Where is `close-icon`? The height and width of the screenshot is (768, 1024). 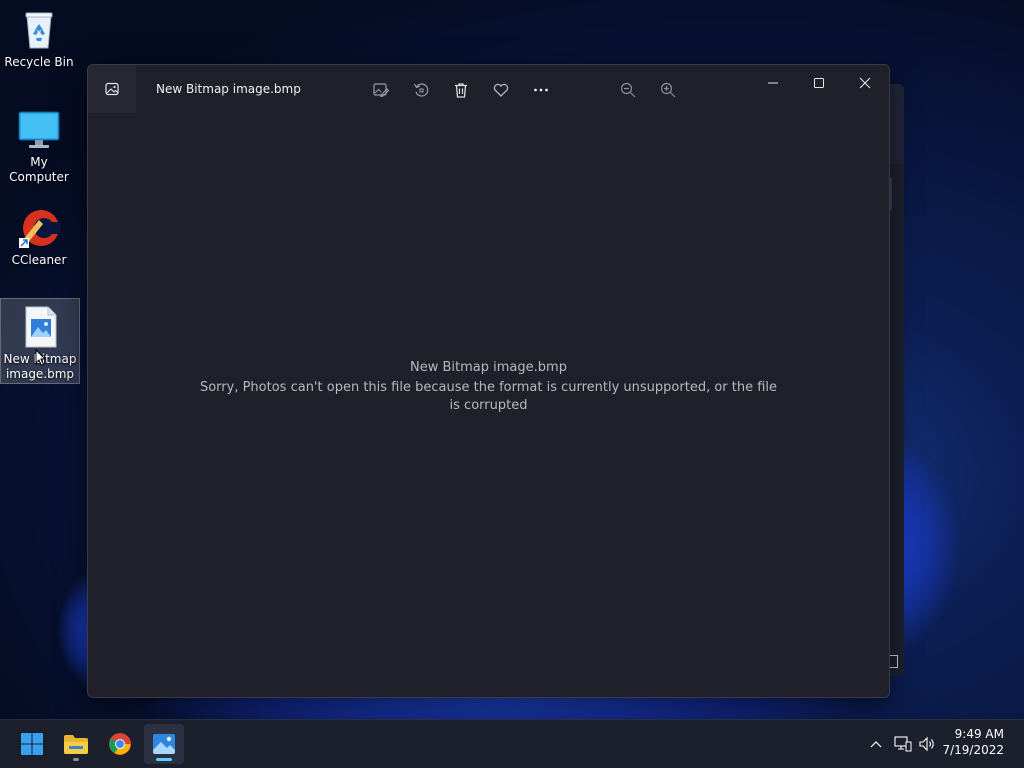
close-icon is located at coordinates (865, 83).